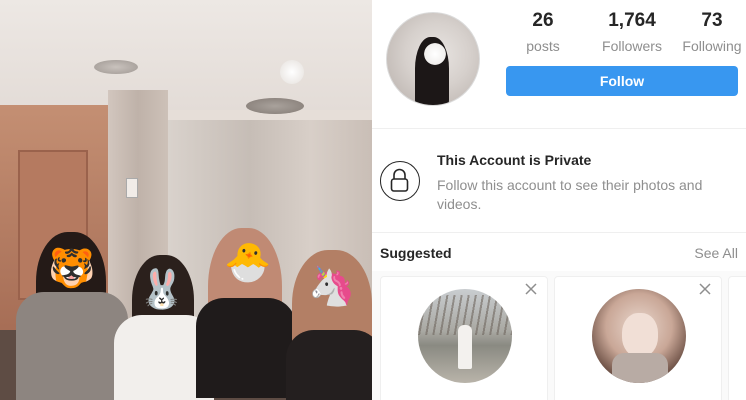  I want to click on avatar-face, so click(640, 335).